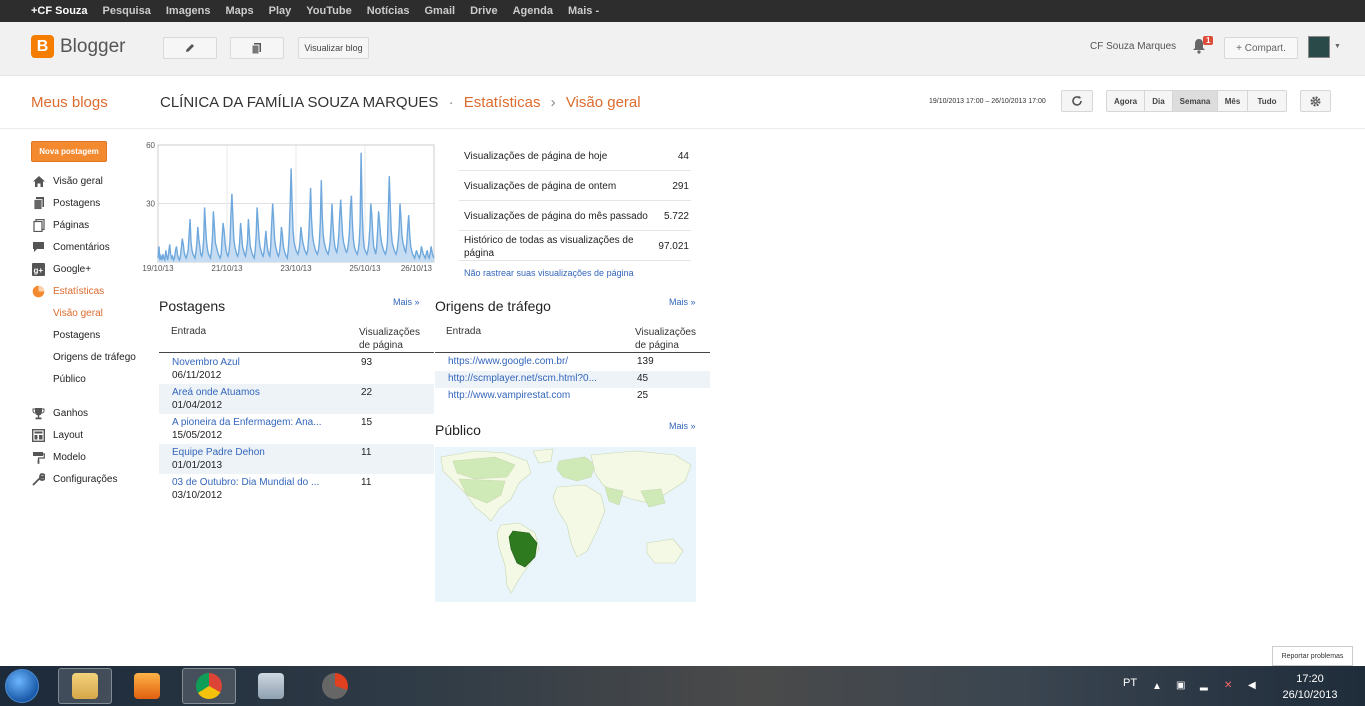 The image size is (1365, 706). What do you see at coordinates (1310, 687) in the screenshot?
I see `system-clock: 17:20 26/10/2013` at bounding box center [1310, 687].